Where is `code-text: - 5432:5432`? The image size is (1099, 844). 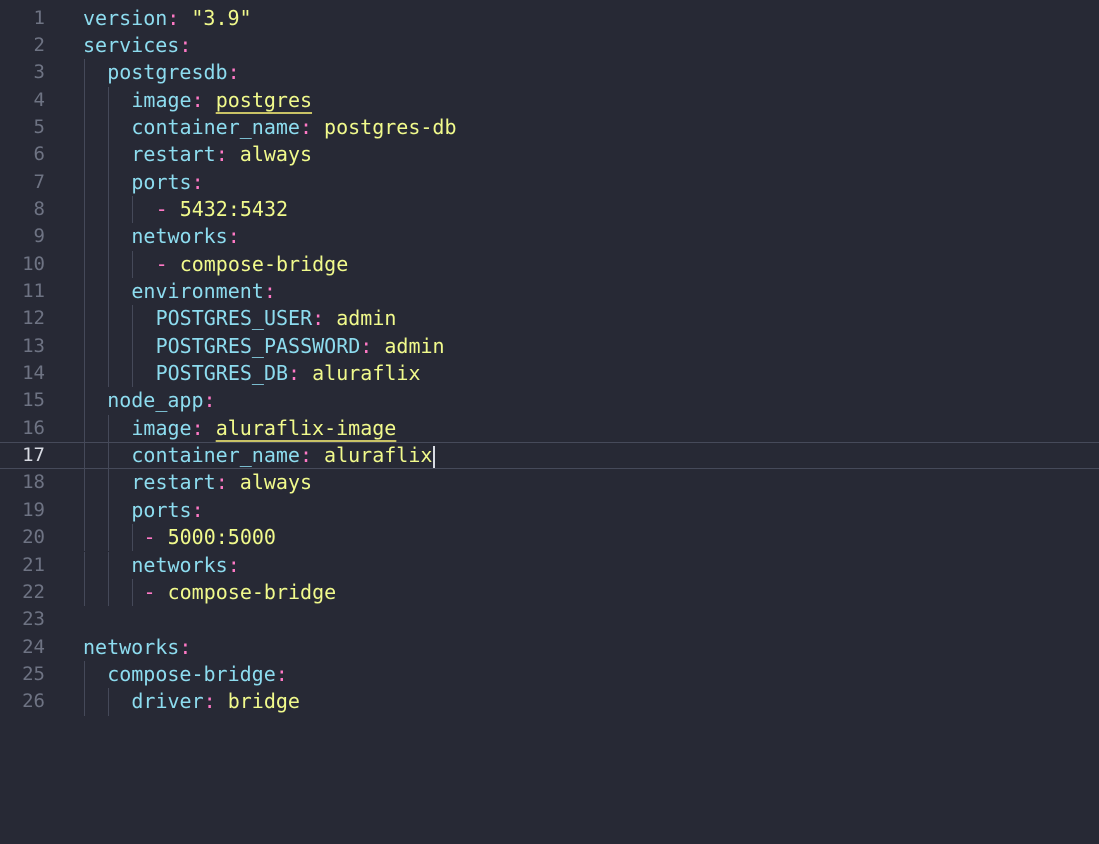 code-text: - 5432:5432 is located at coordinates (222, 209).